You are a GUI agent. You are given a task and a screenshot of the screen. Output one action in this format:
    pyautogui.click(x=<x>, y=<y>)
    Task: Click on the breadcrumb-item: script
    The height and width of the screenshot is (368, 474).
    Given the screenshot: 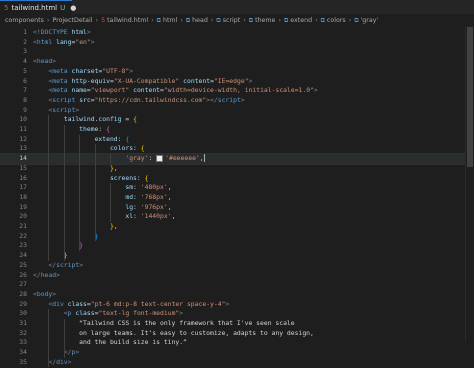 What is the action you would take?
    pyautogui.click(x=232, y=20)
    